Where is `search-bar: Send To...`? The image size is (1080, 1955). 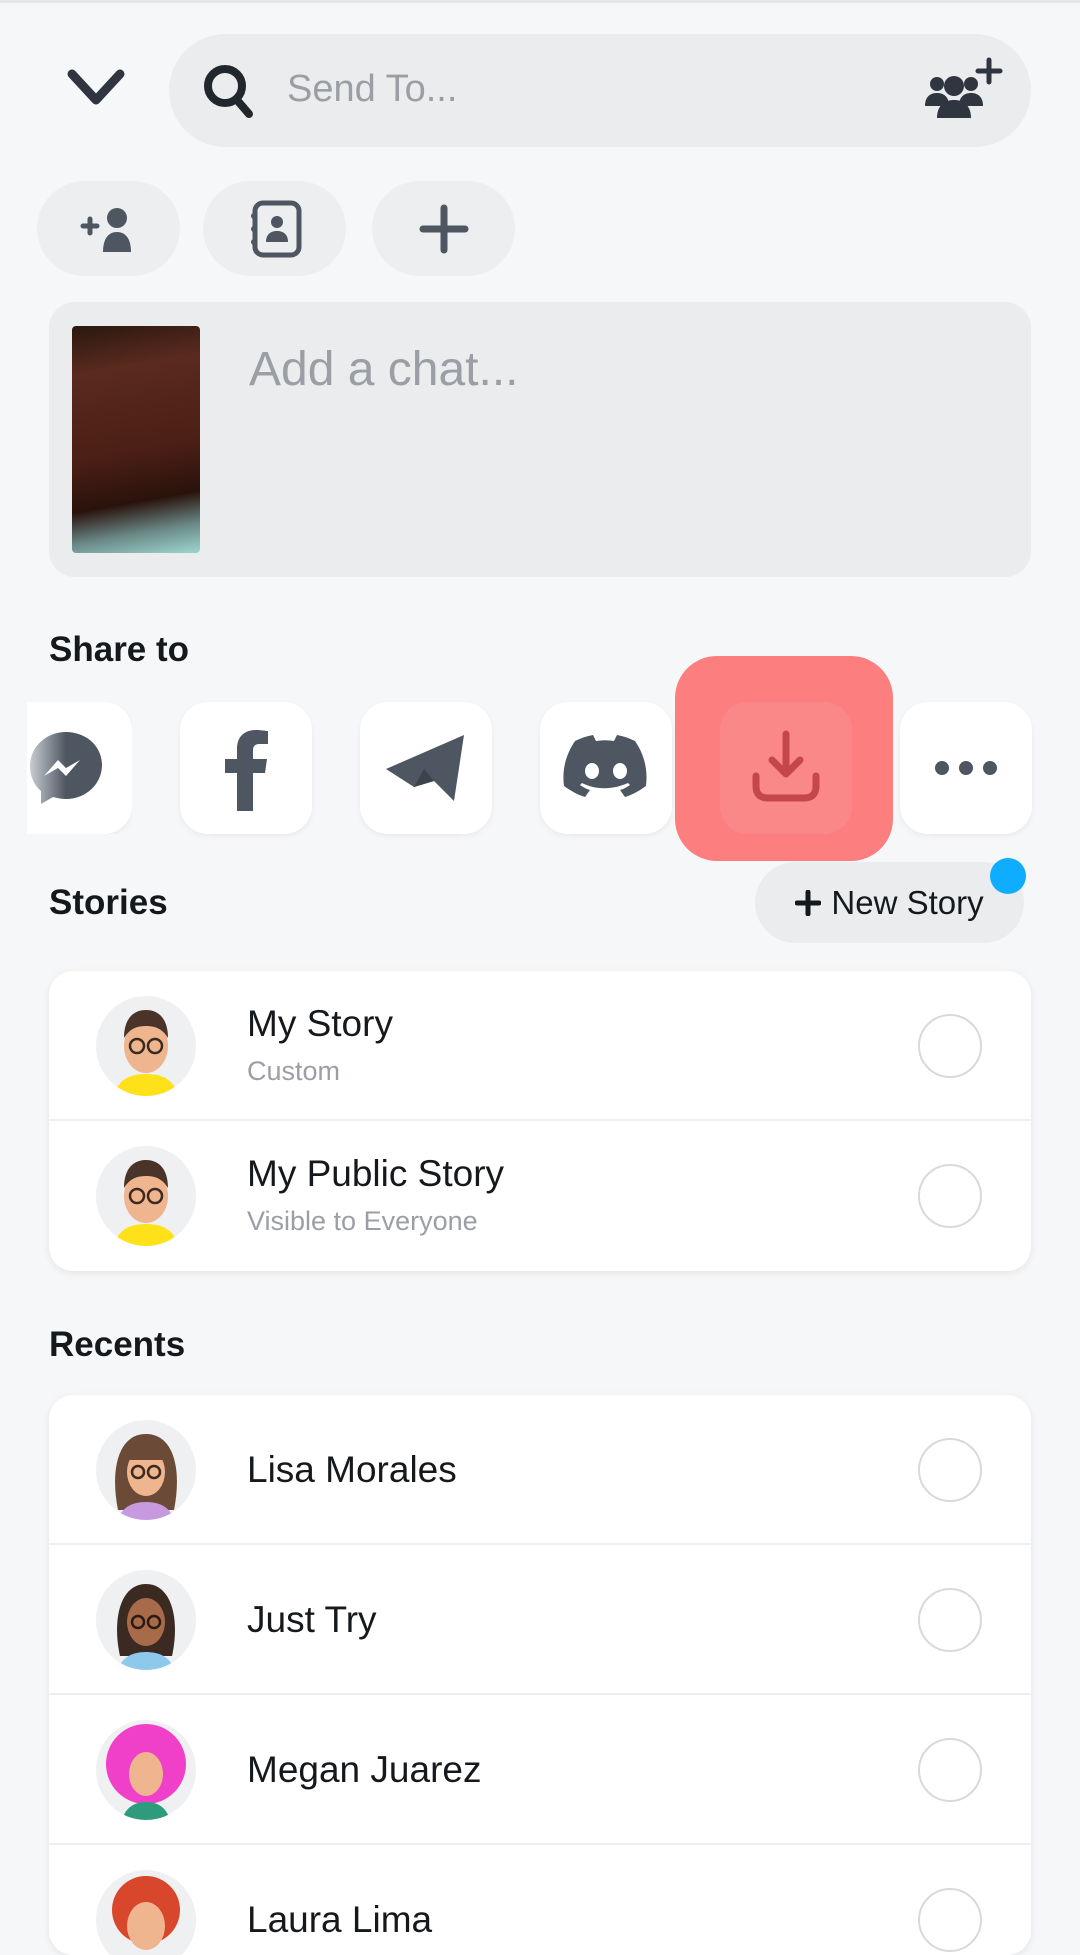 search-bar: Send To... is located at coordinates (600, 90).